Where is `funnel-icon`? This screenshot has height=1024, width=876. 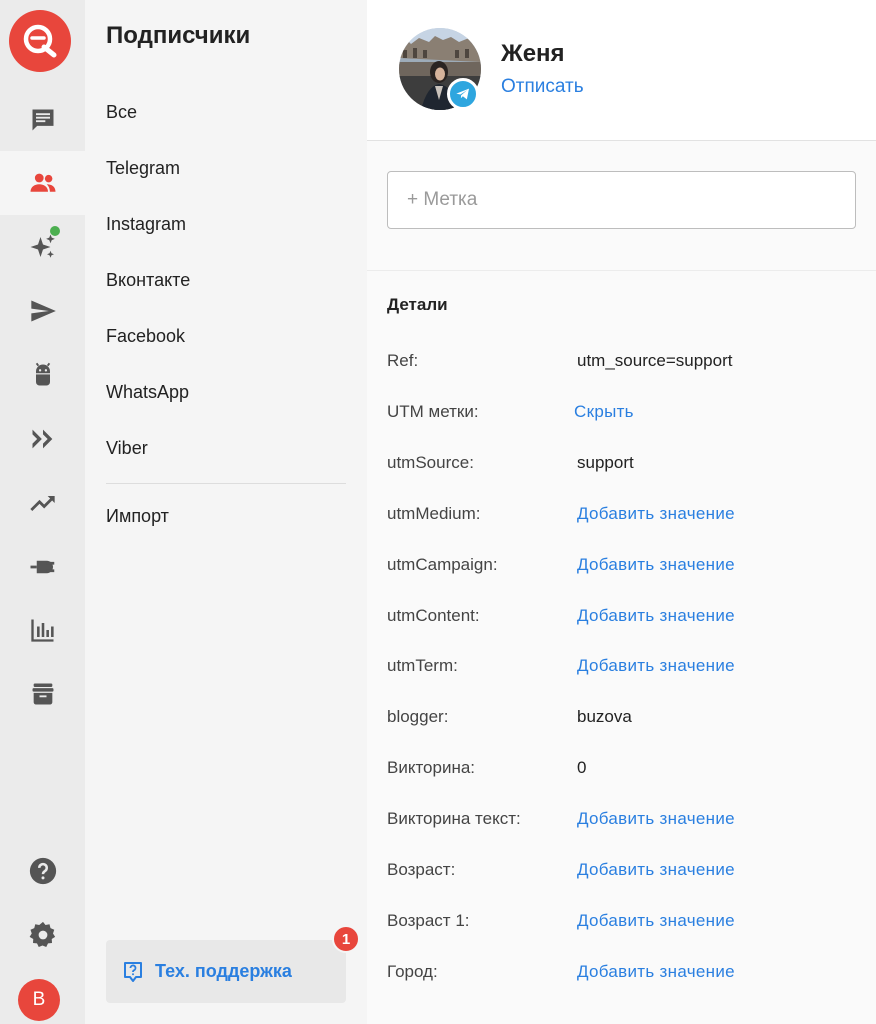
funnel-icon is located at coordinates (42, 439).